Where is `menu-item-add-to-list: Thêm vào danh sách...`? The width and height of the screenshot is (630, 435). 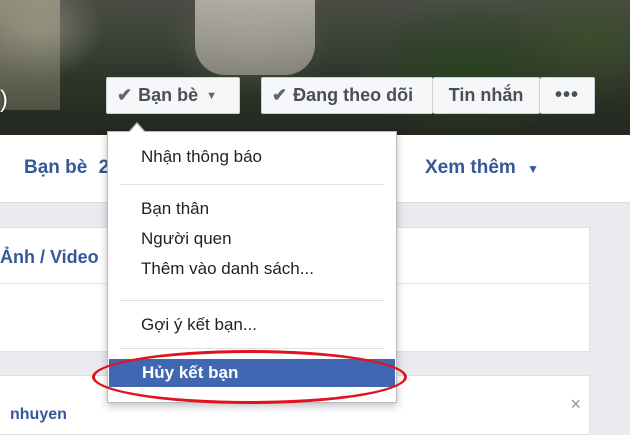
menu-item-add-to-list: Thêm vào danh sách... is located at coordinates (252, 269).